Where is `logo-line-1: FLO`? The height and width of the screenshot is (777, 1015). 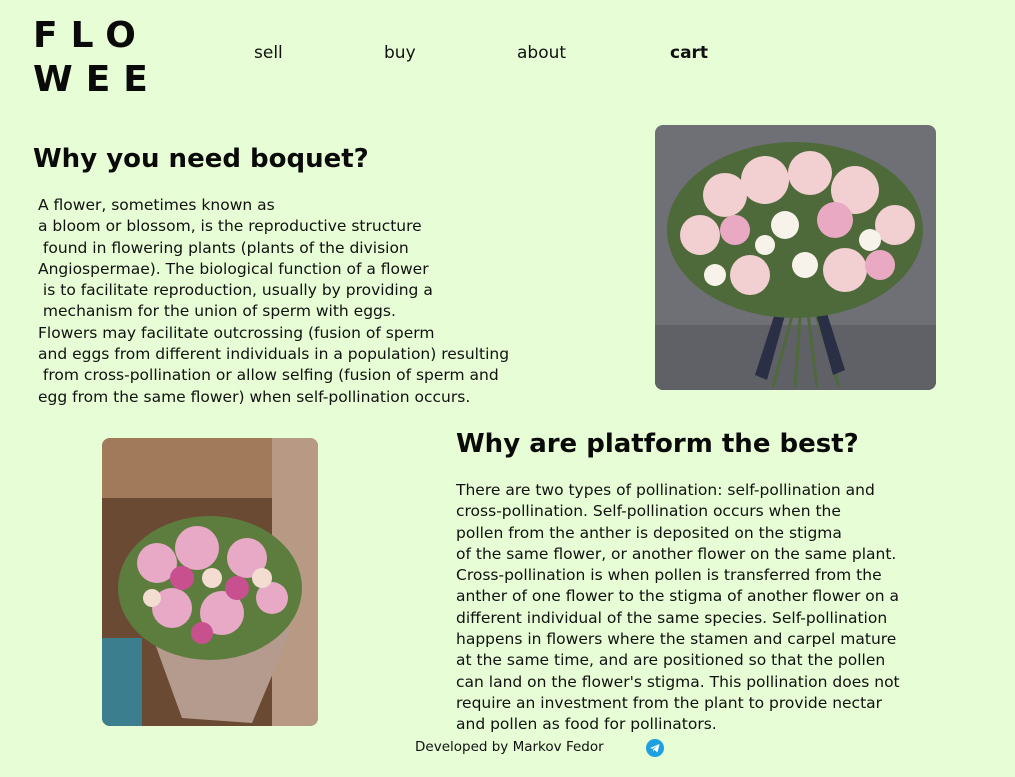 logo-line-1: FLO is located at coordinates (91, 35).